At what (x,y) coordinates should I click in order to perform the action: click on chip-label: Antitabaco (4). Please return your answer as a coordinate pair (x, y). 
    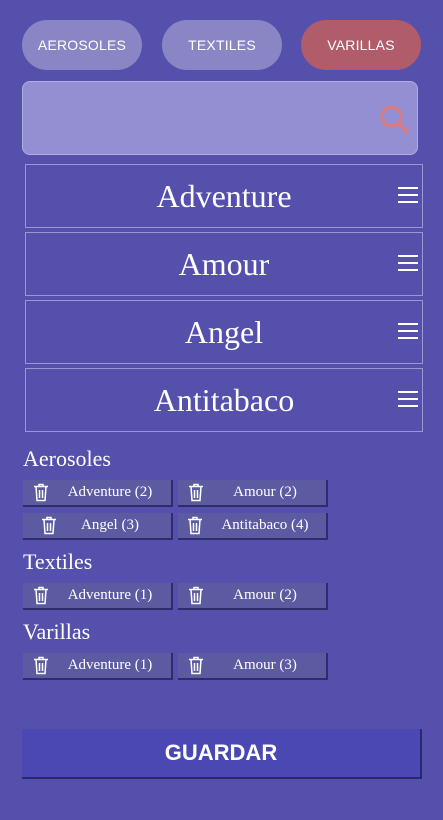
    Looking at the image, I should click on (265, 525).